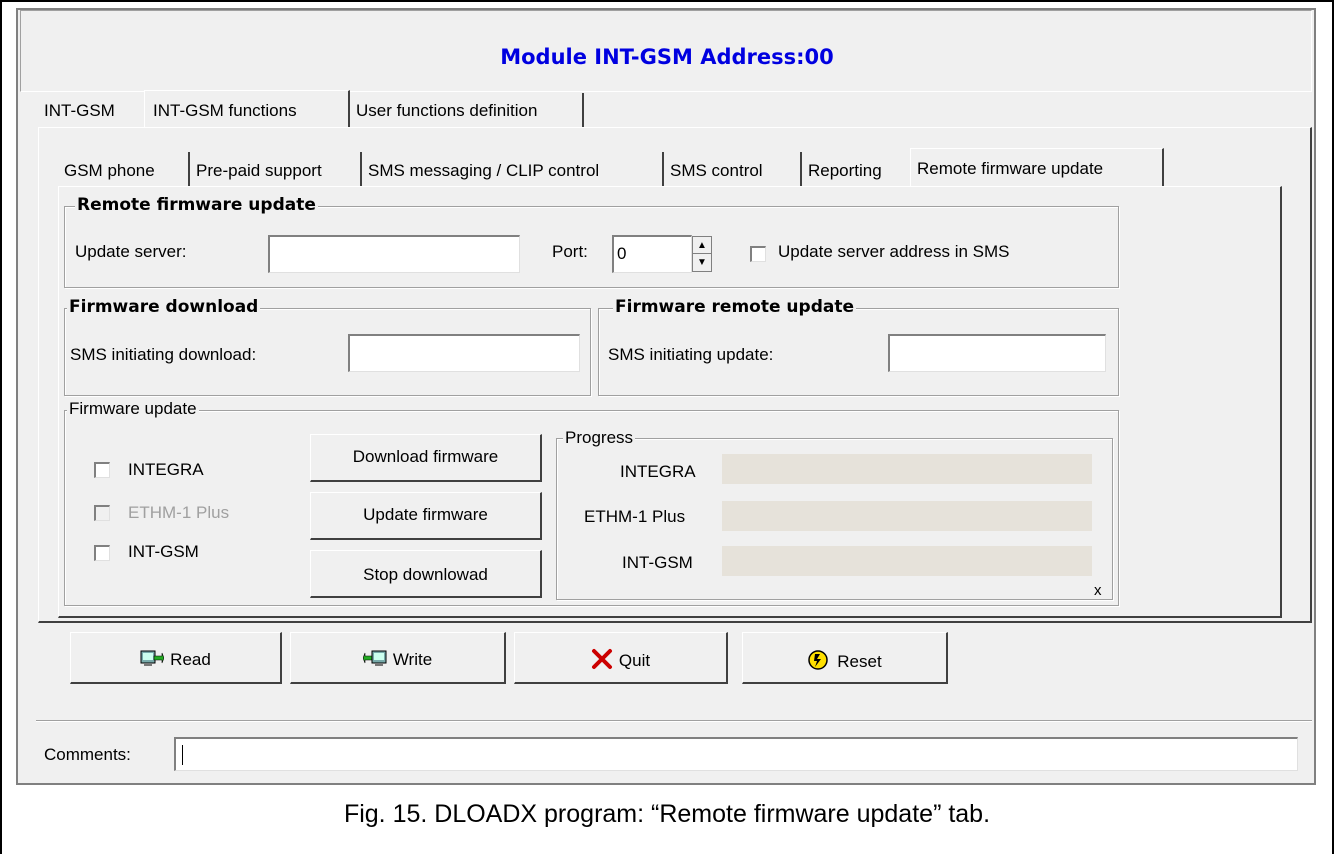  I want to click on comments-label: Comments:, so click(87, 754).